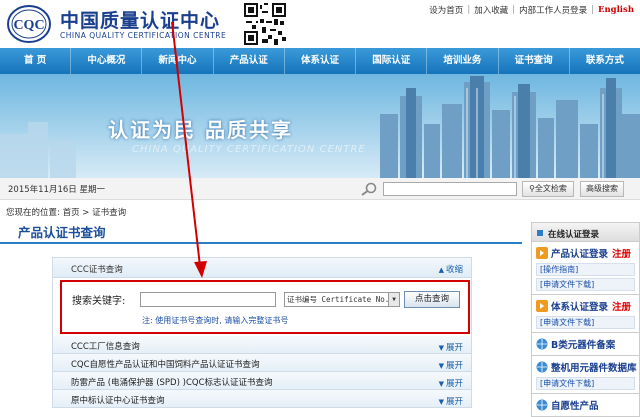  Describe the element at coordinates (262, 363) in the screenshot. I see `section-row: CQC自愿性产品认证和中国饲料产品认证证书查询 ▼ 展开` at that location.